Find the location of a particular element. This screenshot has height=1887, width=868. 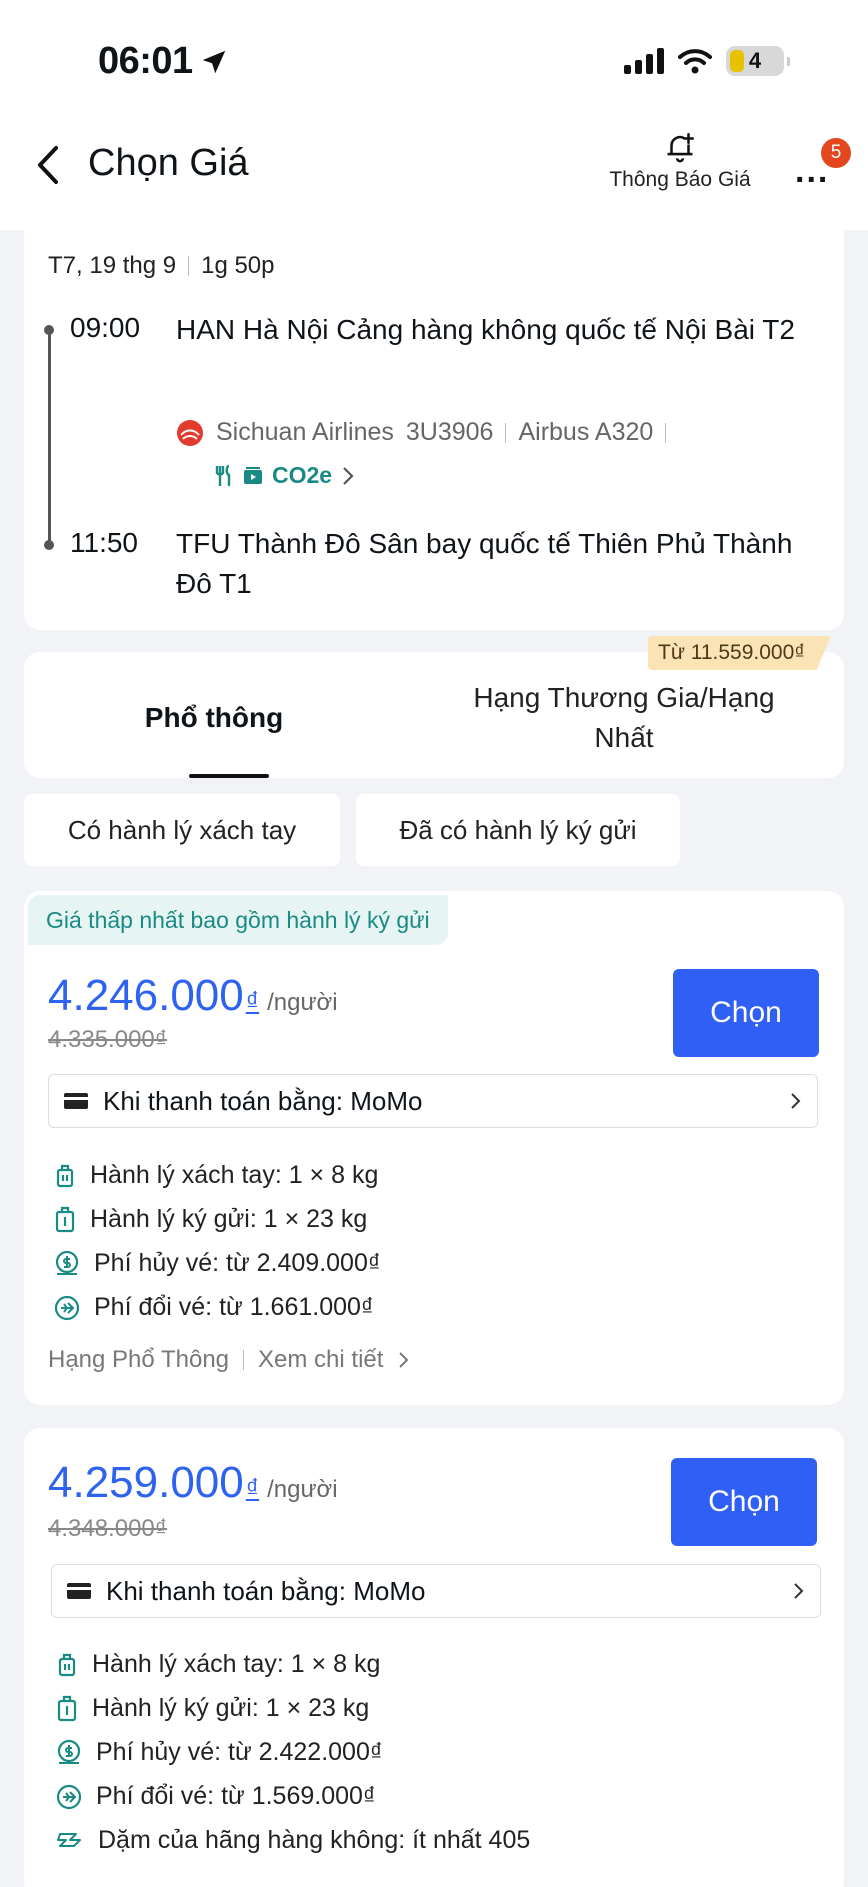

flight-number: 3U3906 is located at coordinates (449, 432).